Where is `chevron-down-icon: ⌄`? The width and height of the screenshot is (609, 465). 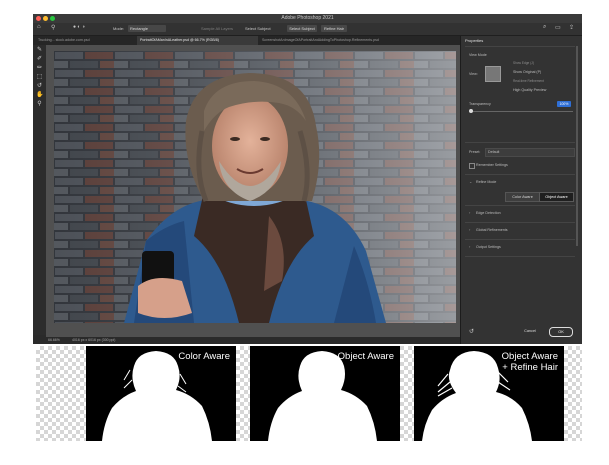 chevron-down-icon: ⌄ is located at coordinates (470, 181).